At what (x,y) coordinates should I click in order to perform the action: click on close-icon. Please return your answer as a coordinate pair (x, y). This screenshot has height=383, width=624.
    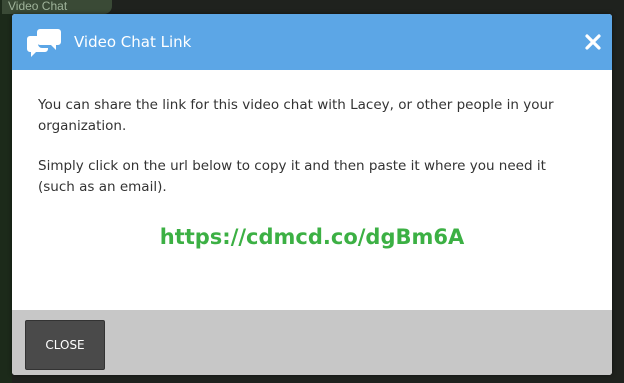
    Looking at the image, I should click on (593, 42).